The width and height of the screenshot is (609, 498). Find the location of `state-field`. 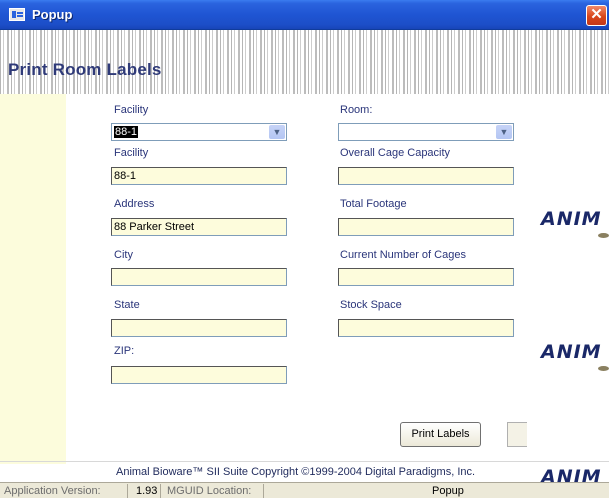

state-field is located at coordinates (199, 328).